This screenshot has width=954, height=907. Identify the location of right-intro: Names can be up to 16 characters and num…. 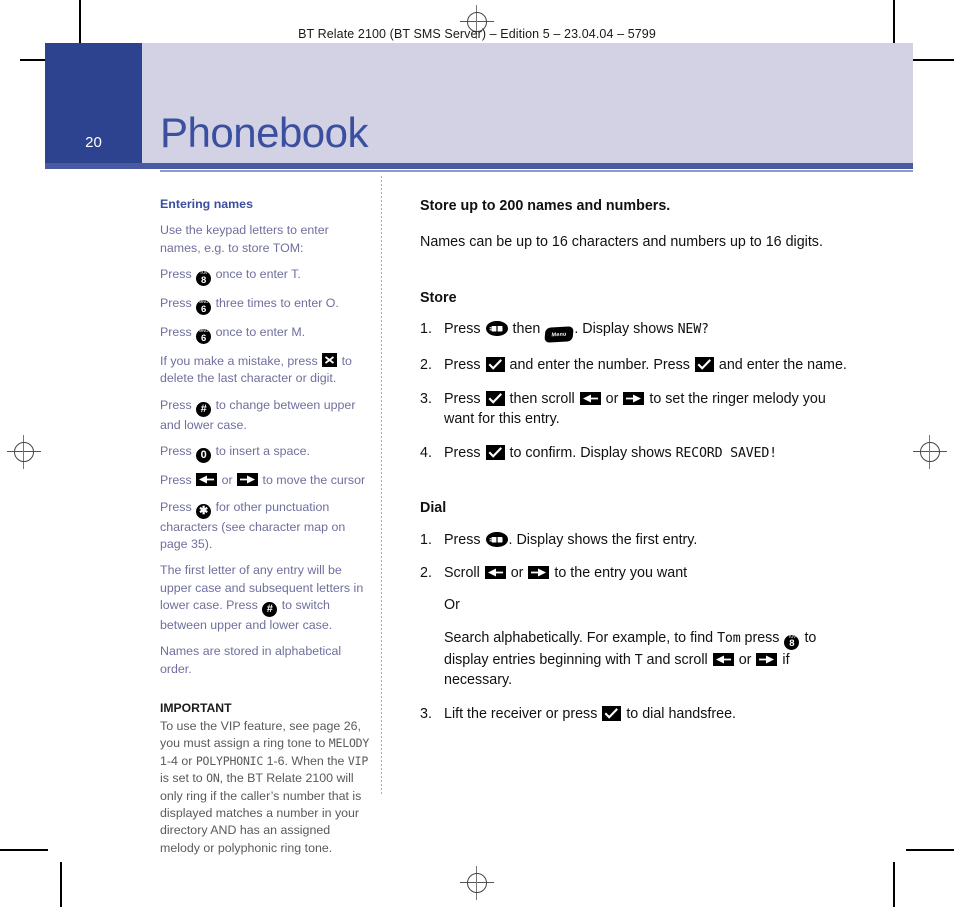
(621, 242).